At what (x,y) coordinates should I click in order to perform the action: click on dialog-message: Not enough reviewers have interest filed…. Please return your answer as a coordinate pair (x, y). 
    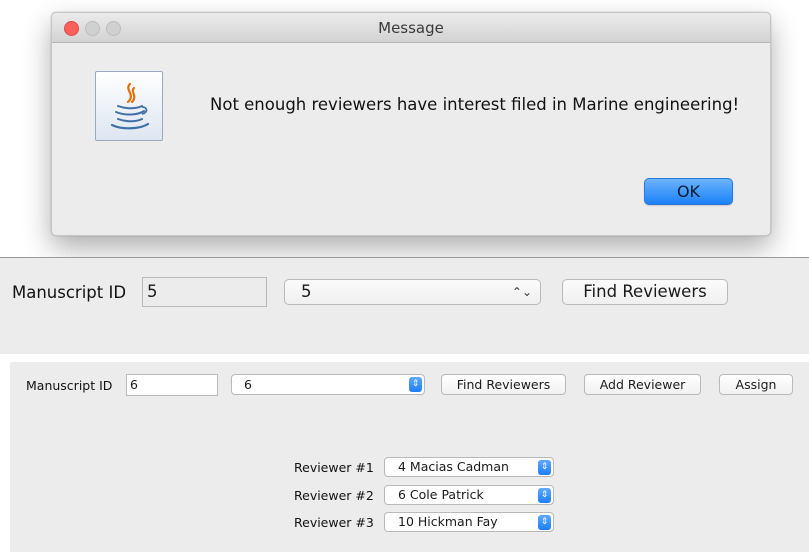
    Looking at the image, I should click on (475, 104).